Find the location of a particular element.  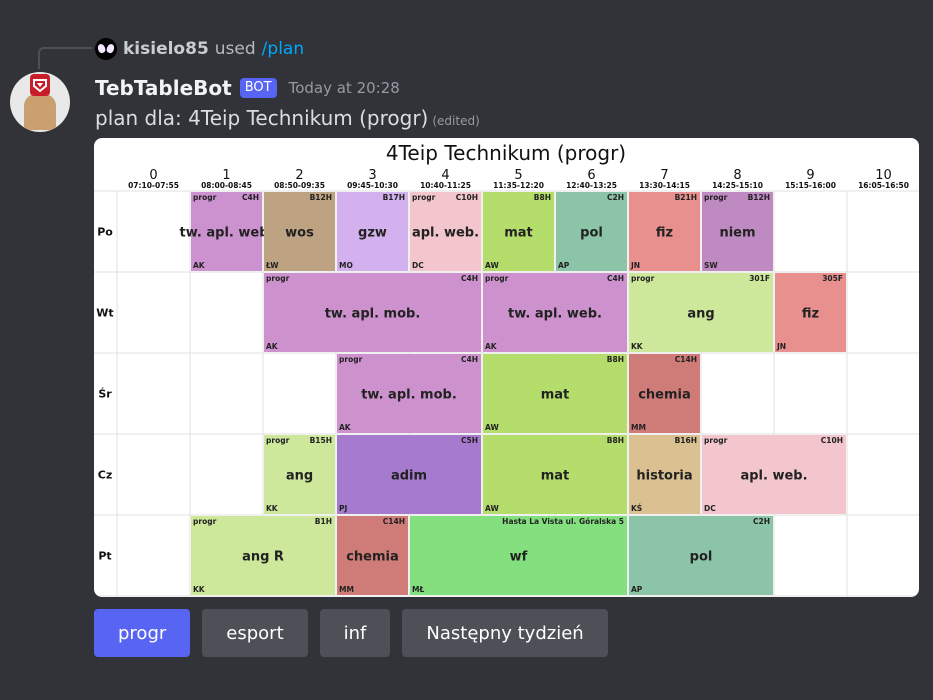

period-time: 12:40-13:25 is located at coordinates (591, 185).